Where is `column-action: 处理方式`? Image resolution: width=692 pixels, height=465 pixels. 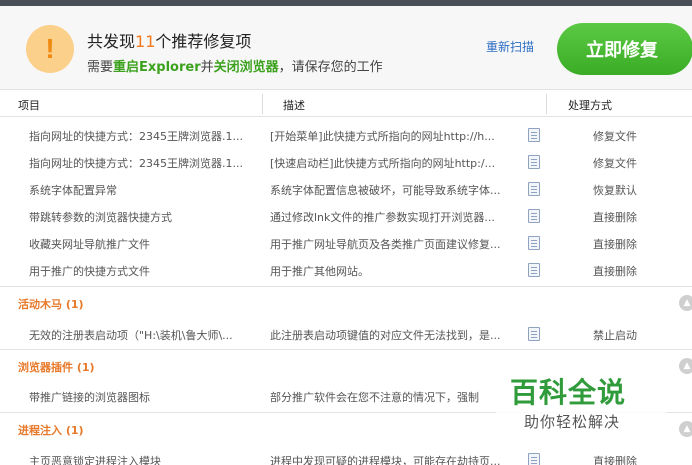 column-action: 处理方式 is located at coordinates (590, 105).